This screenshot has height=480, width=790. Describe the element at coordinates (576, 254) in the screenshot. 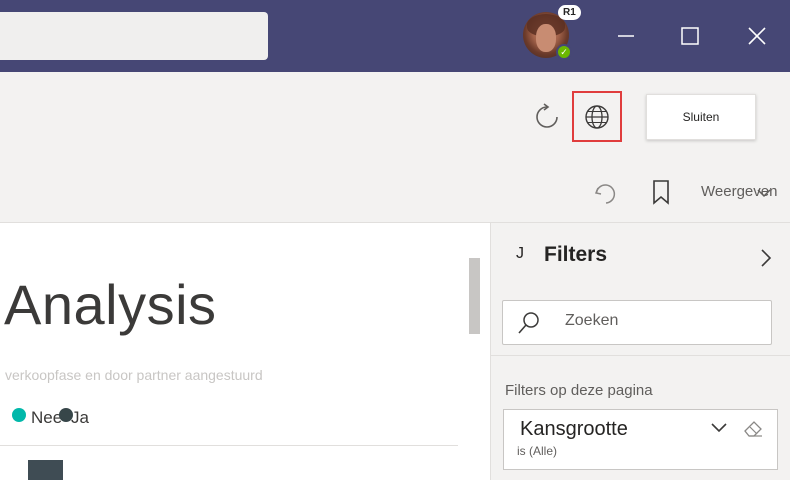

I see `filters-title: Filters` at that location.